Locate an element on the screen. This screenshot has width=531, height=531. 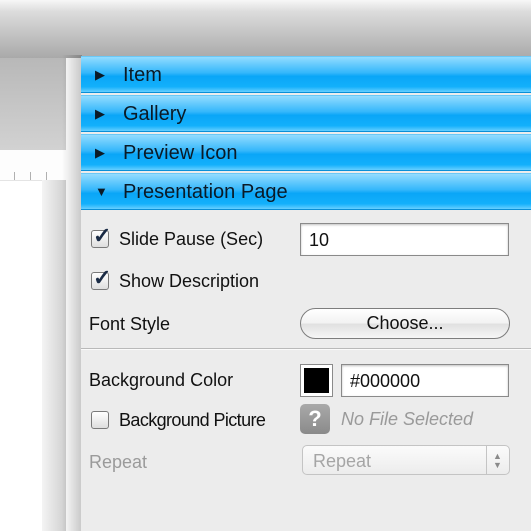
window-toolbar is located at coordinates (265, 29).